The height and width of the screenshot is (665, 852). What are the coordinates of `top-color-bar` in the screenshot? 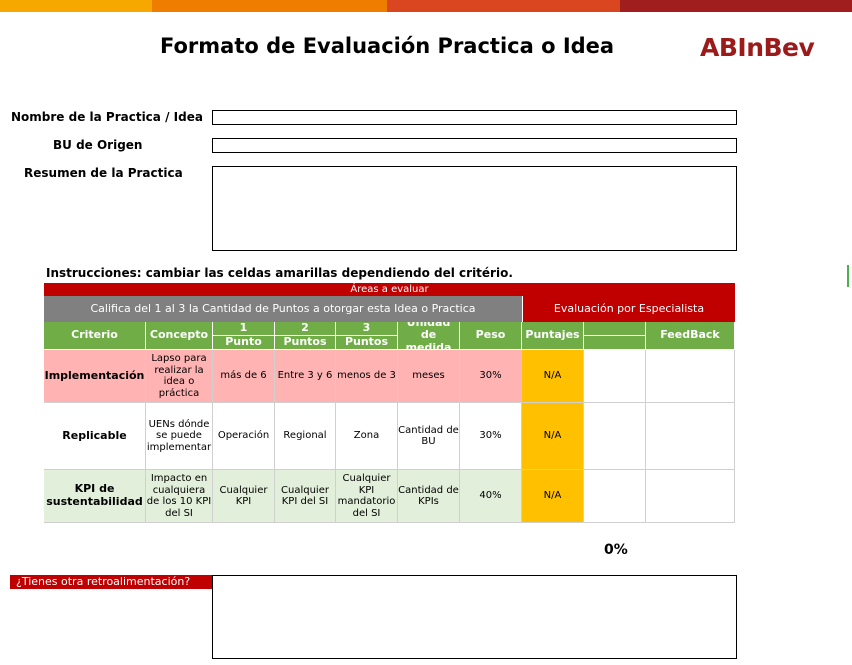 It's located at (426, 6).